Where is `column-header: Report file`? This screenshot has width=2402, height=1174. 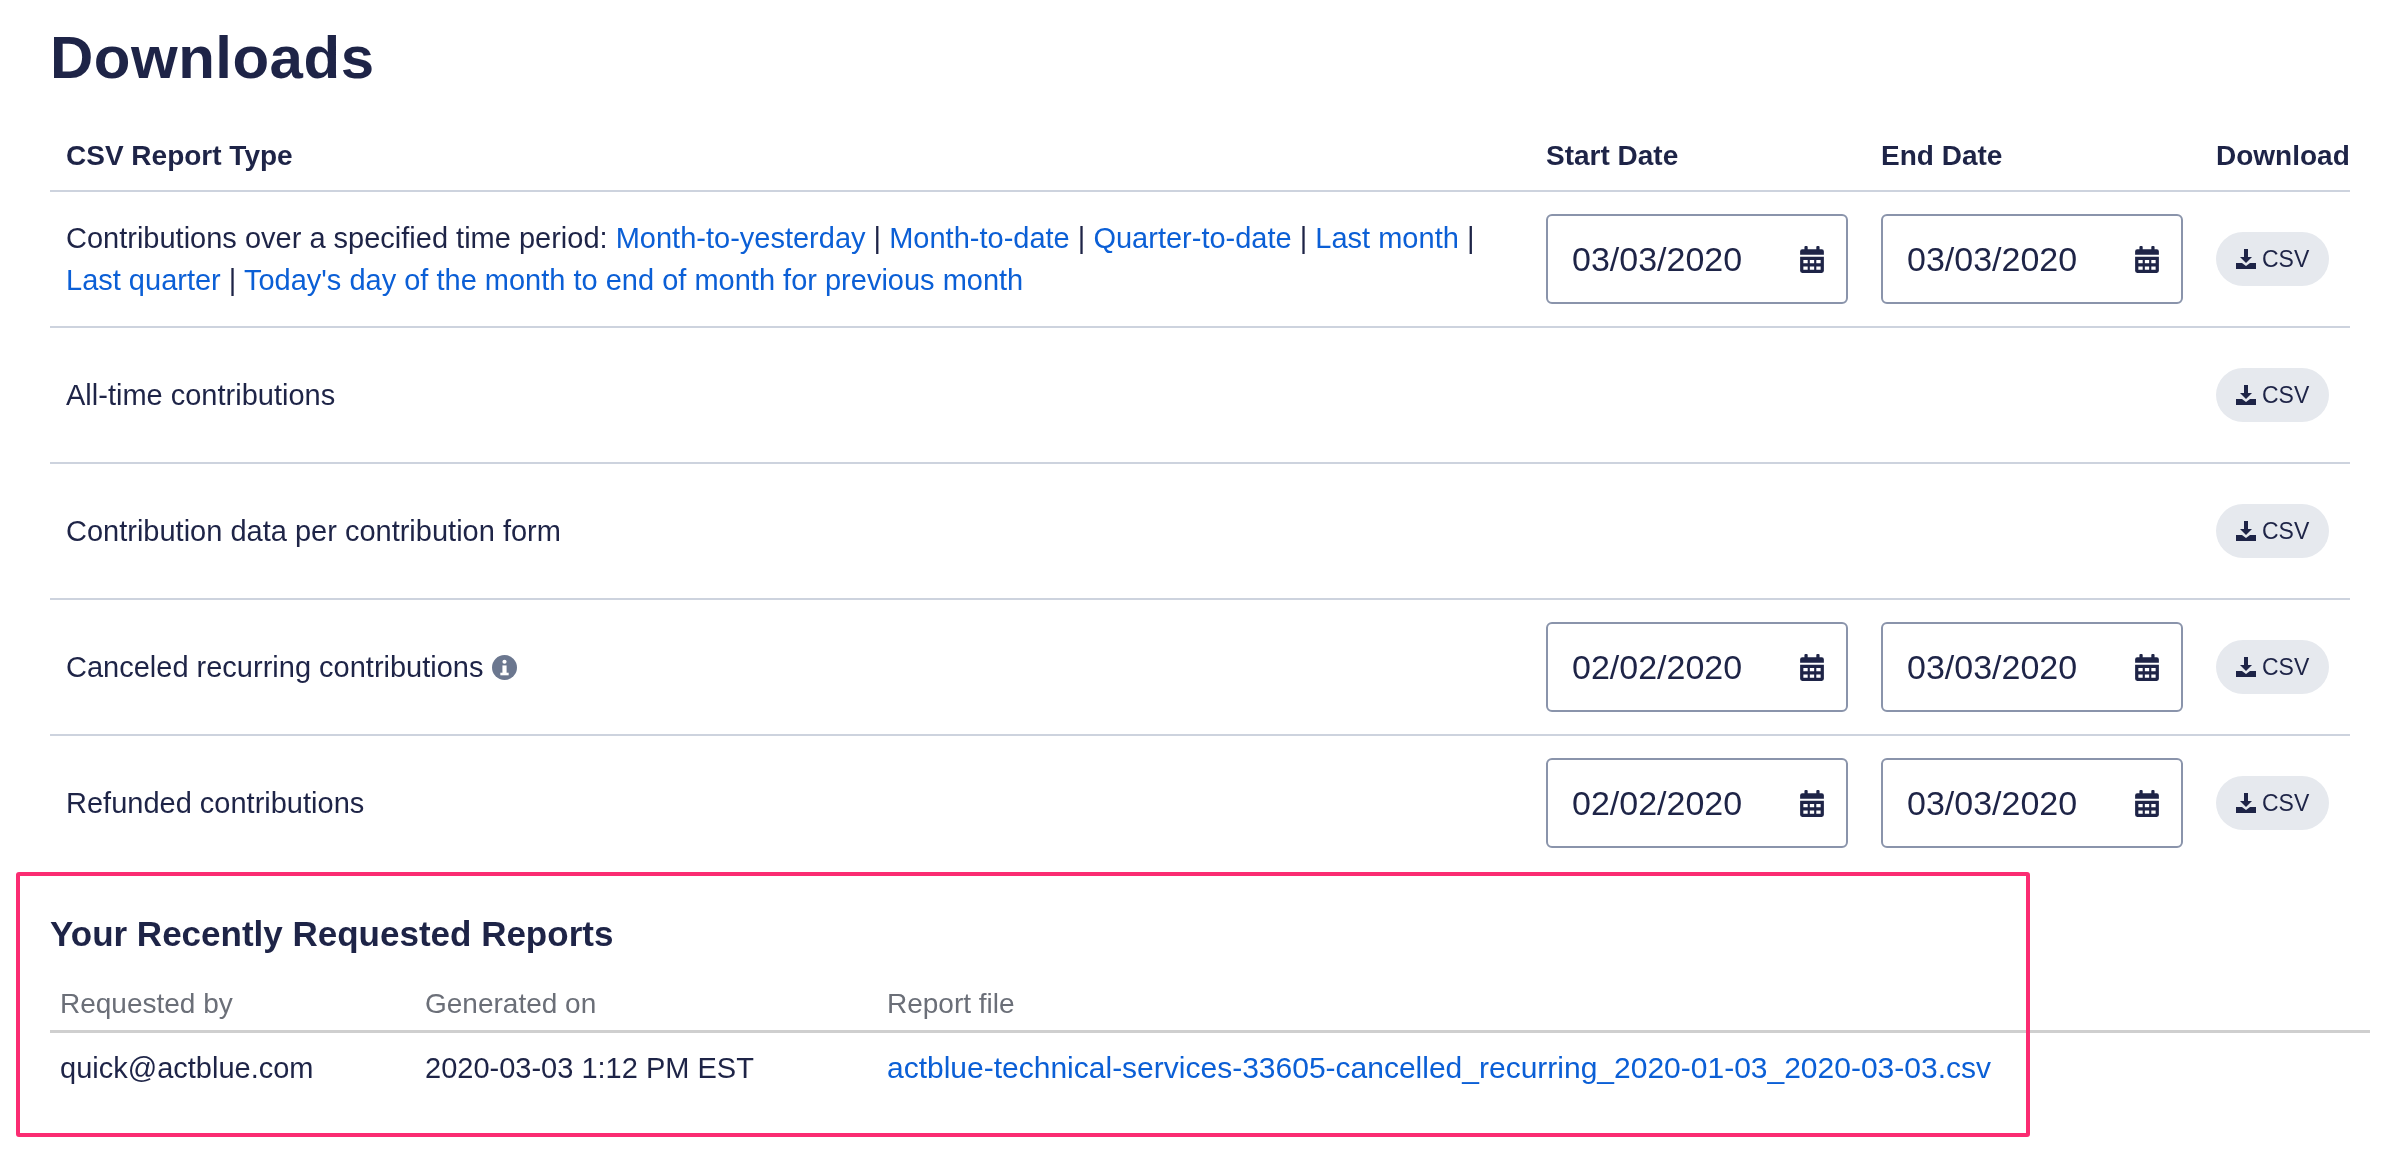
column-header: Report file is located at coordinates (1623, 1005).